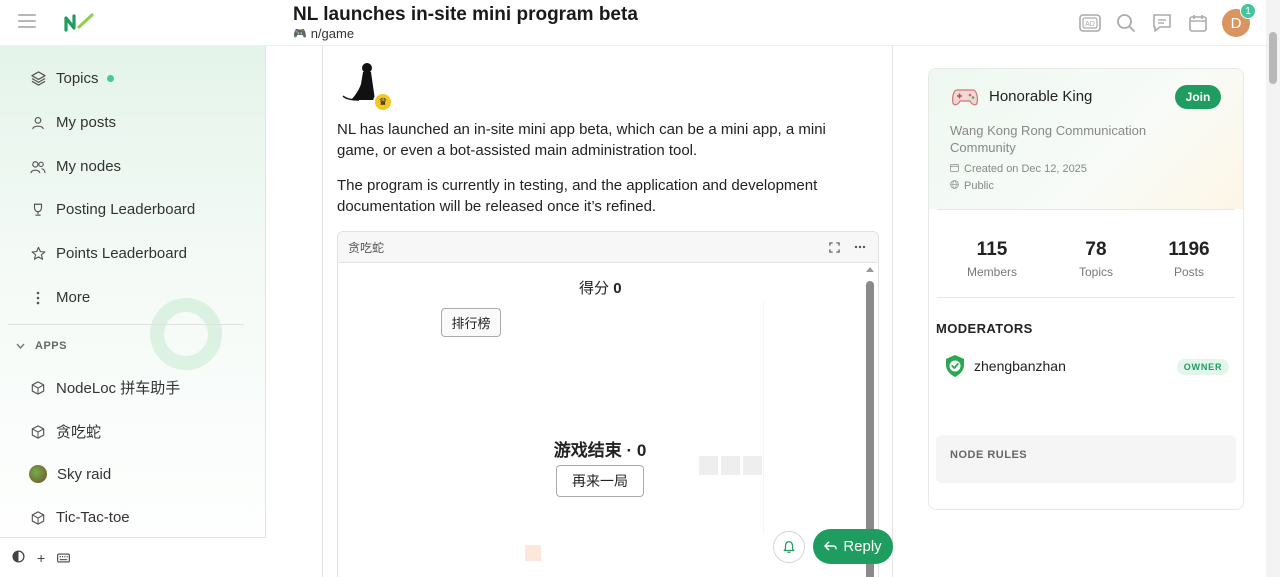  I want to click on trophy-icon, so click(38, 210).